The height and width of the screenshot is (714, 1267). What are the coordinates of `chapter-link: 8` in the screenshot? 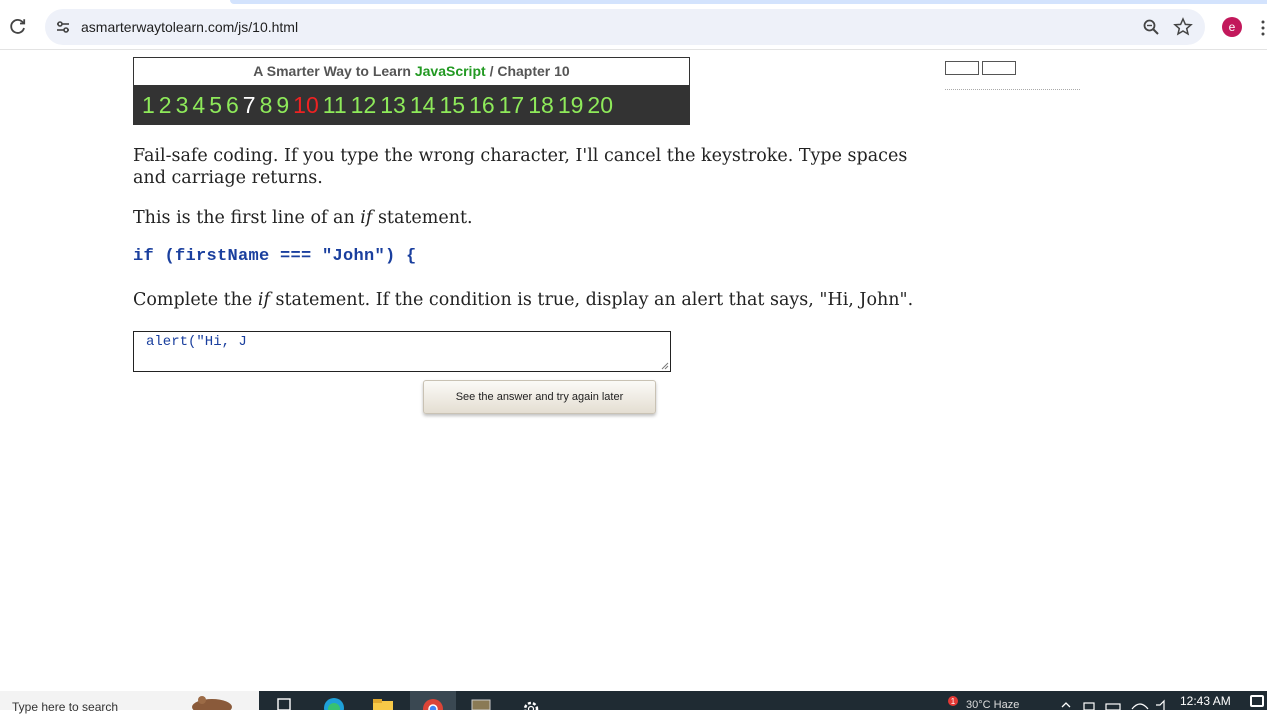 It's located at (266, 105).